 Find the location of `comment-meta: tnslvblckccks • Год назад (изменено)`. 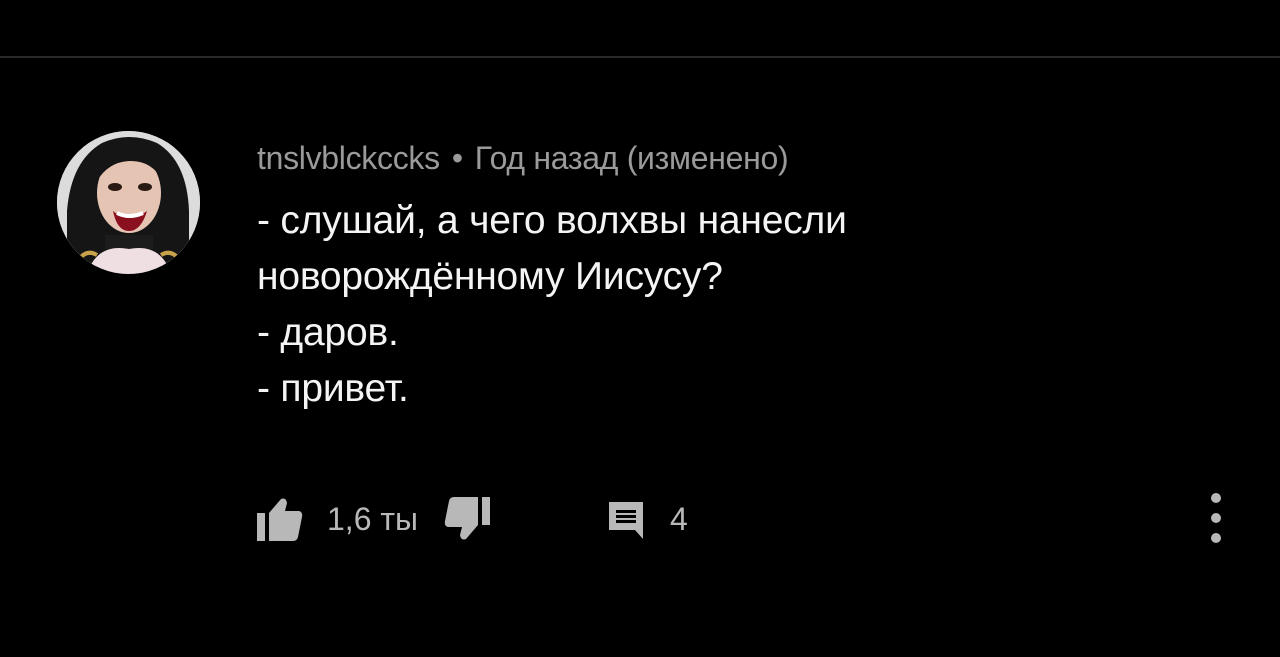

comment-meta: tnslvblckccks • Год назад (изменено) is located at coordinates (707, 158).